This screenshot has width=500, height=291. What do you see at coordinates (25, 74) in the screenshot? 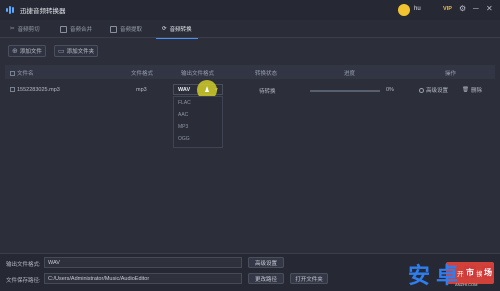
I see `header-filename-label: 文件名` at bounding box center [25, 74].